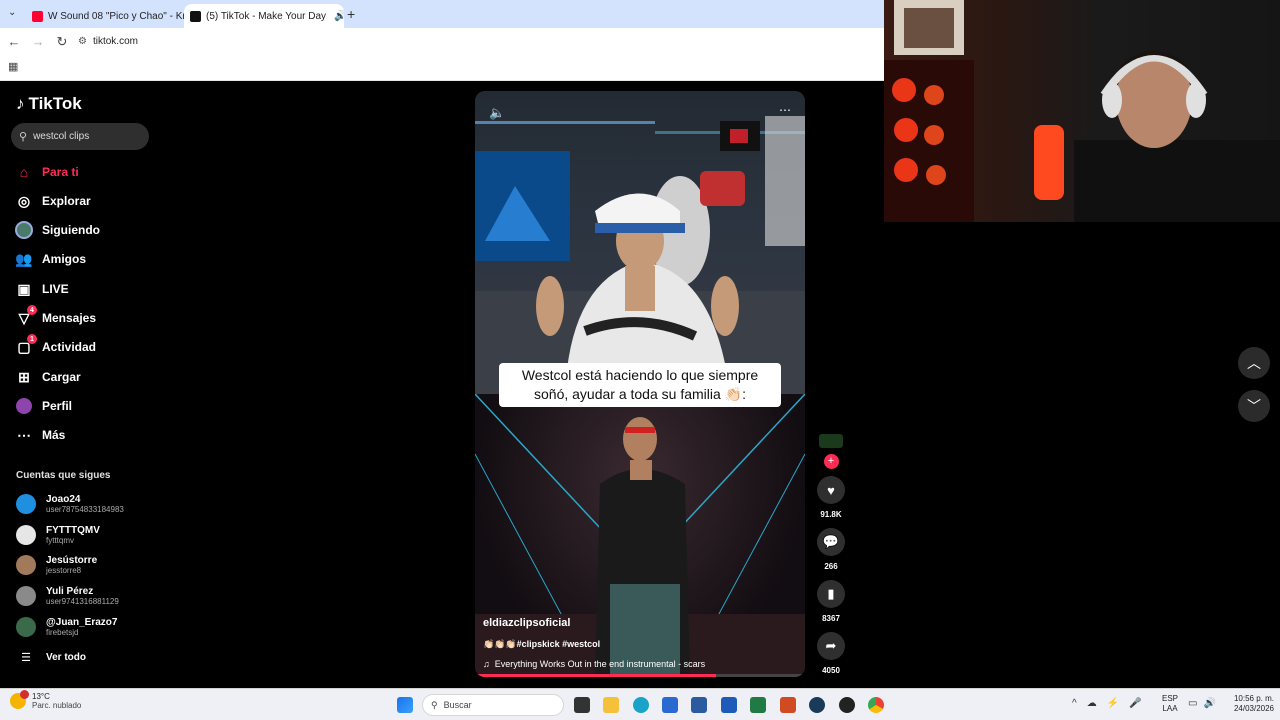  What do you see at coordinates (670, 705) in the screenshot?
I see `store-icon` at bounding box center [670, 705].